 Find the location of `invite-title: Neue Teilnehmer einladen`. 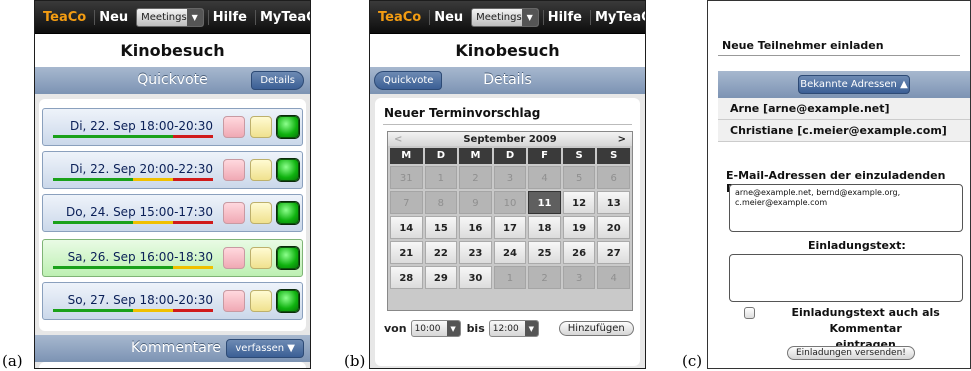

invite-title: Neue Teilnehmer einladen is located at coordinates (803, 45).